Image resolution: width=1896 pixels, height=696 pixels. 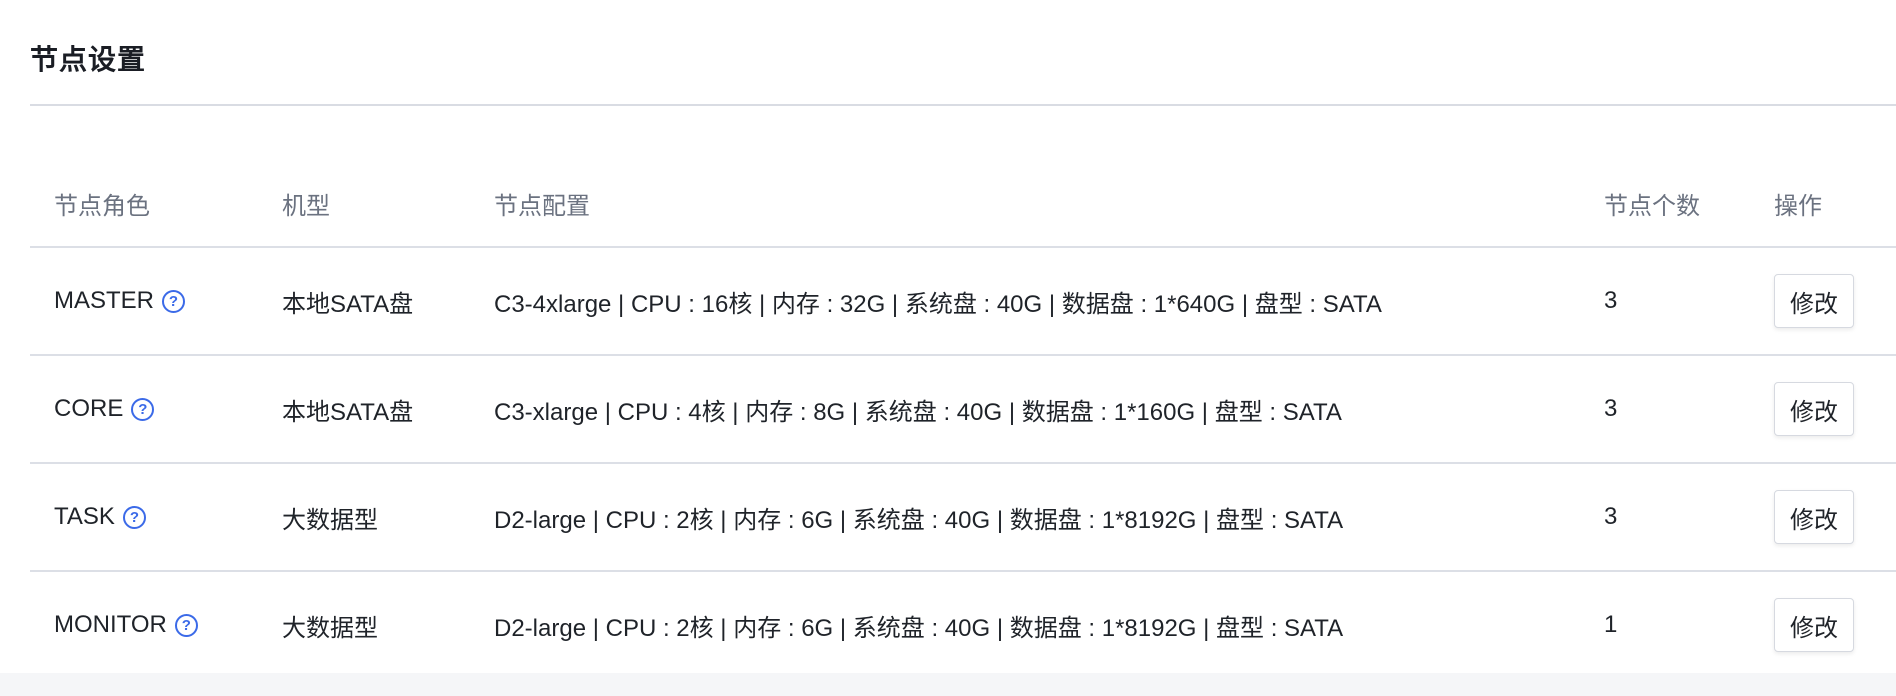 I want to click on bottom-background, so click(x=948, y=684).